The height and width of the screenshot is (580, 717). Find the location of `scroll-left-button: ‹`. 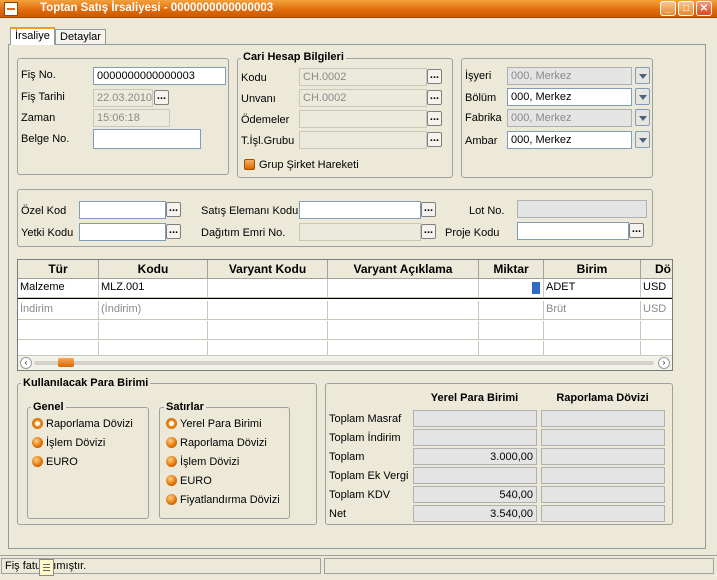

scroll-left-button: ‹ is located at coordinates (26, 363).